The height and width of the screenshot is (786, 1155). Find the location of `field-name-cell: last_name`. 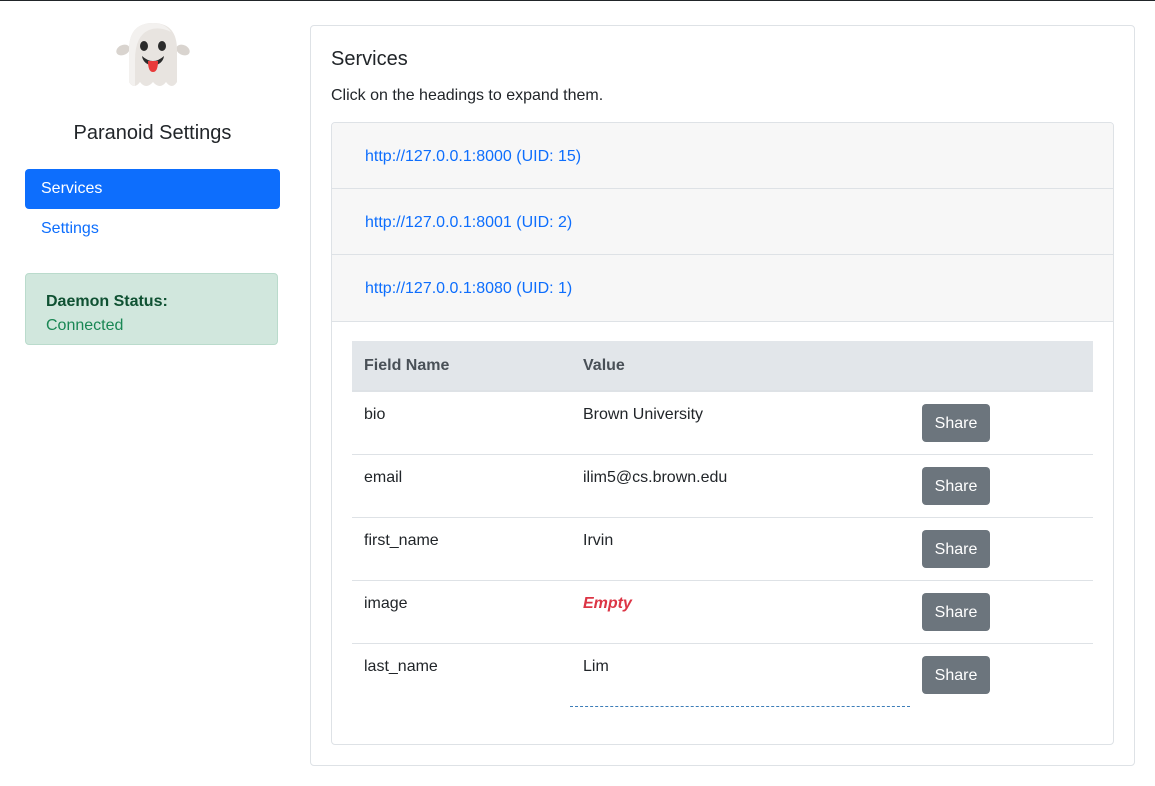

field-name-cell: last_name is located at coordinates (401, 666).